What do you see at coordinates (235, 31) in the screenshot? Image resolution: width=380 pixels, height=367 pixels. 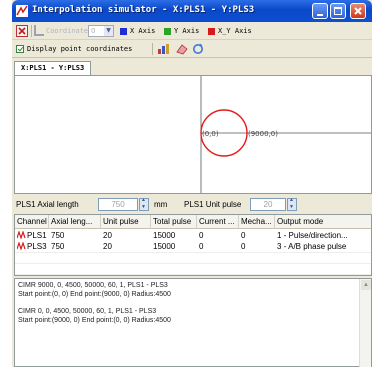 I see `xy-axis-label: X_Y Axis` at bounding box center [235, 31].